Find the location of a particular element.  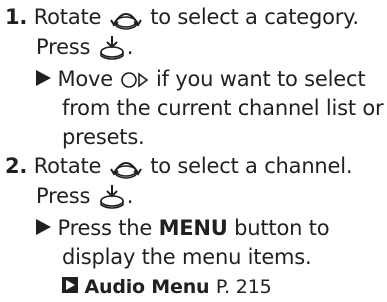

step-1-text-a: Rotate is located at coordinates (67, 17).